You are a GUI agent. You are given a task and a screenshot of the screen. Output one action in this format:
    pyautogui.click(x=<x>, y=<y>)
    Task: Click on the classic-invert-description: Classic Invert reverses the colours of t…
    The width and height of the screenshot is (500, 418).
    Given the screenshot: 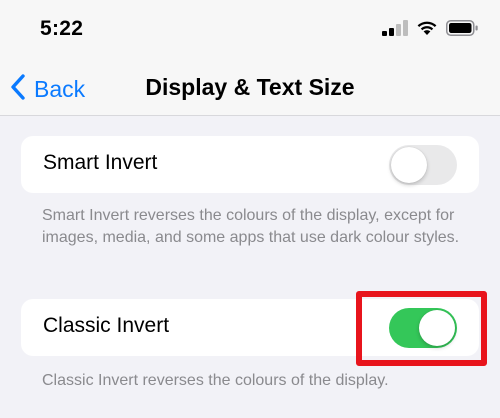 What is the action you would take?
    pyautogui.click(x=215, y=380)
    